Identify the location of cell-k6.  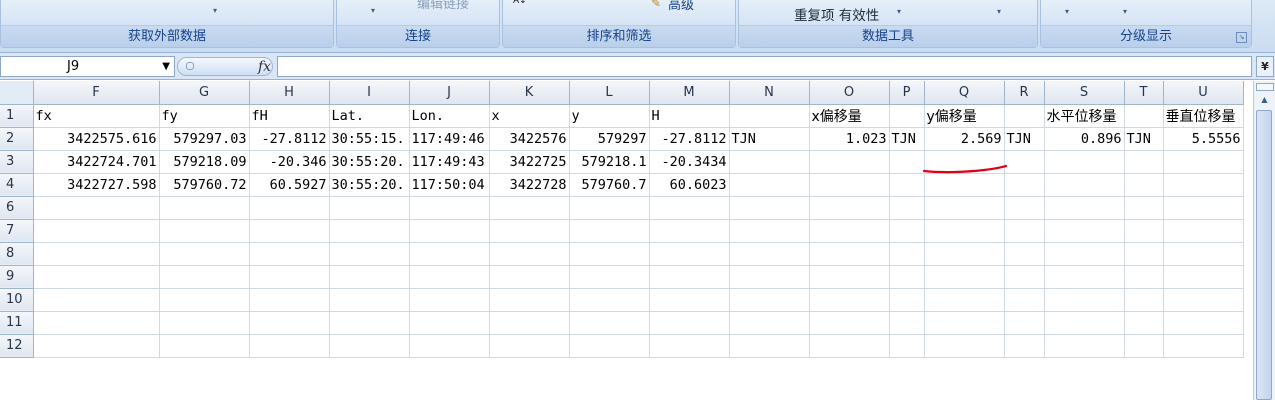
(529, 208).